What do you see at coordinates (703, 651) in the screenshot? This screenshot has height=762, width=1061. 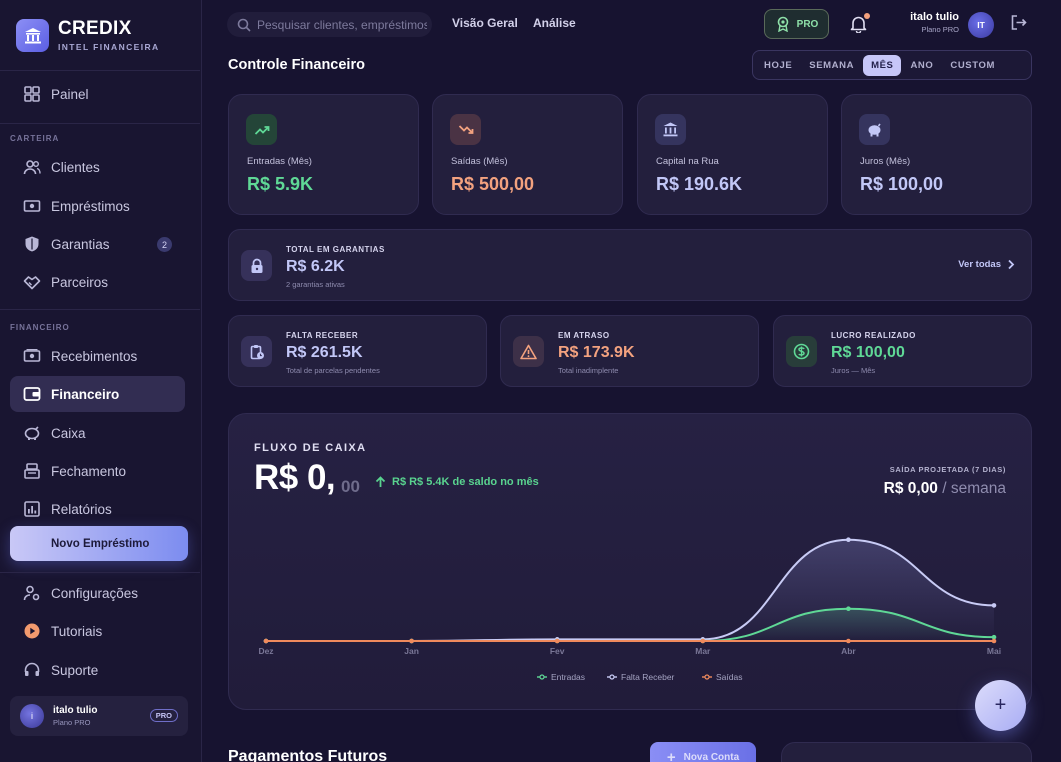 I see `x-tick-label: Mar` at bounding box center [703, 651].